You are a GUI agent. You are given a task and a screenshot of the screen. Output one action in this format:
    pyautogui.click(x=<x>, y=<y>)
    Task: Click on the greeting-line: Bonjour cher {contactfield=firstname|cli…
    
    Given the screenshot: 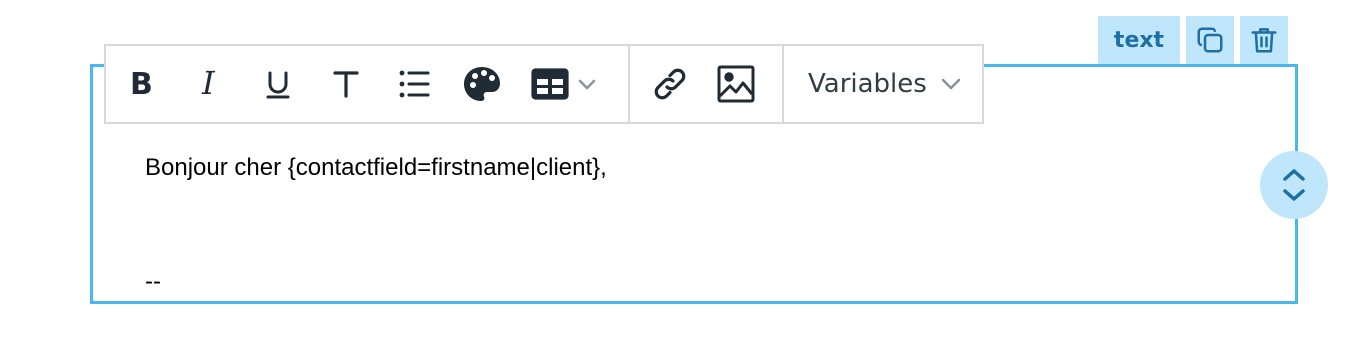 What is the action you would take?
    pyautogui.click(x=376, y=167)
    